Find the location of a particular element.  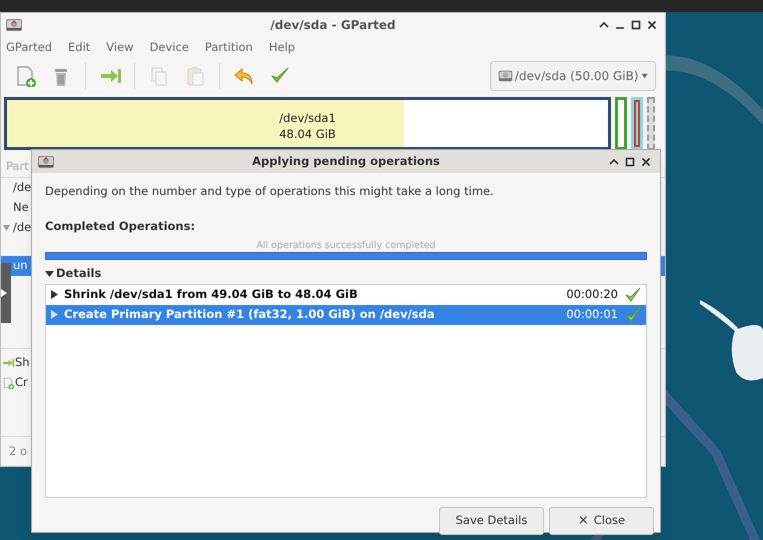

operation-item: Cr is located at coordinates (21, 383).